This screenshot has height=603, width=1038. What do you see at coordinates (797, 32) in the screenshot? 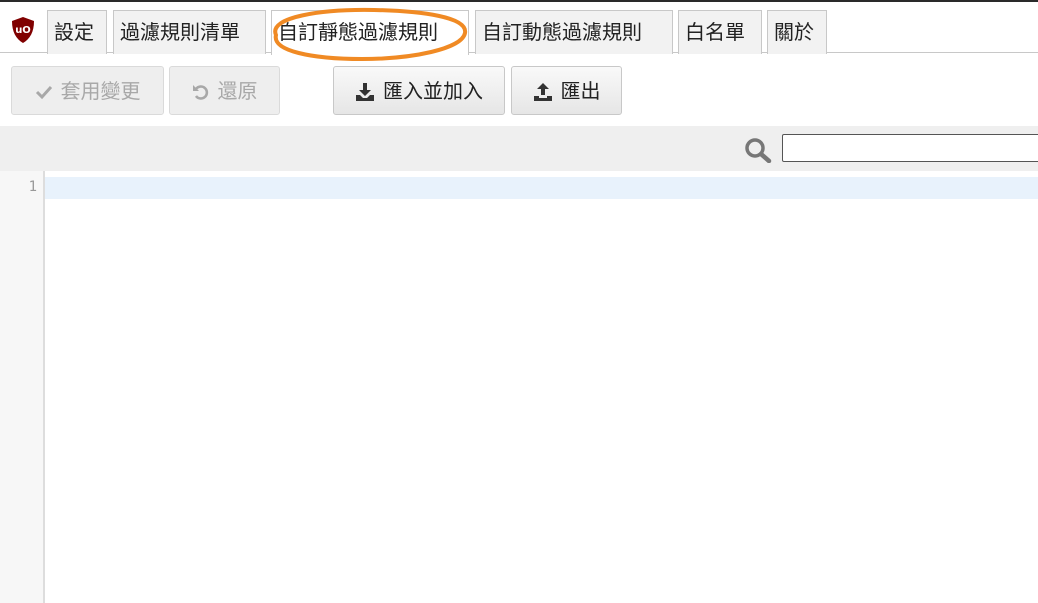
I see `tab-about: 關於` at bounding box center [797, 32].